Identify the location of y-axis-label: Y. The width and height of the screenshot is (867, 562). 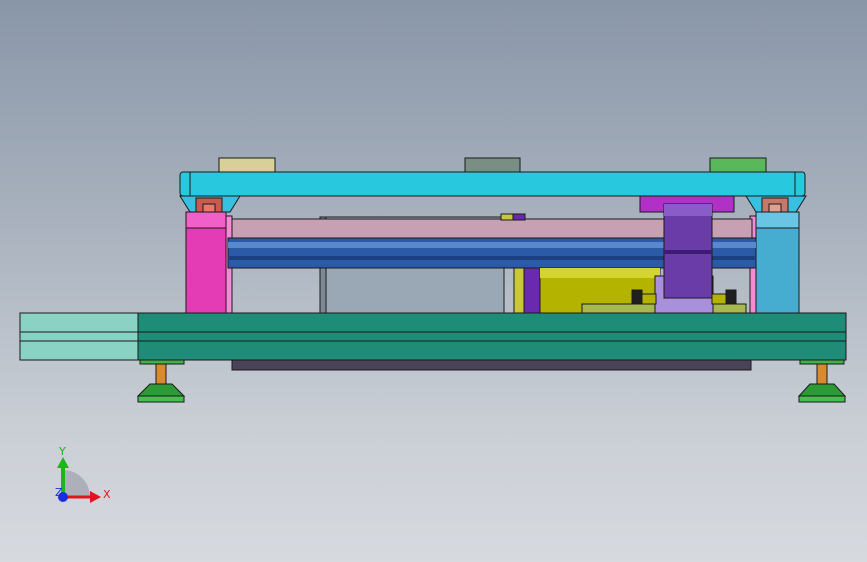
(62, 451).